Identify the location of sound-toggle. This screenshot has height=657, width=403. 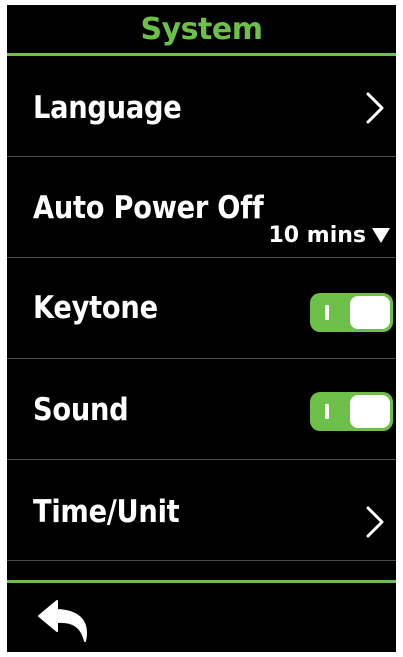
(351, 411).